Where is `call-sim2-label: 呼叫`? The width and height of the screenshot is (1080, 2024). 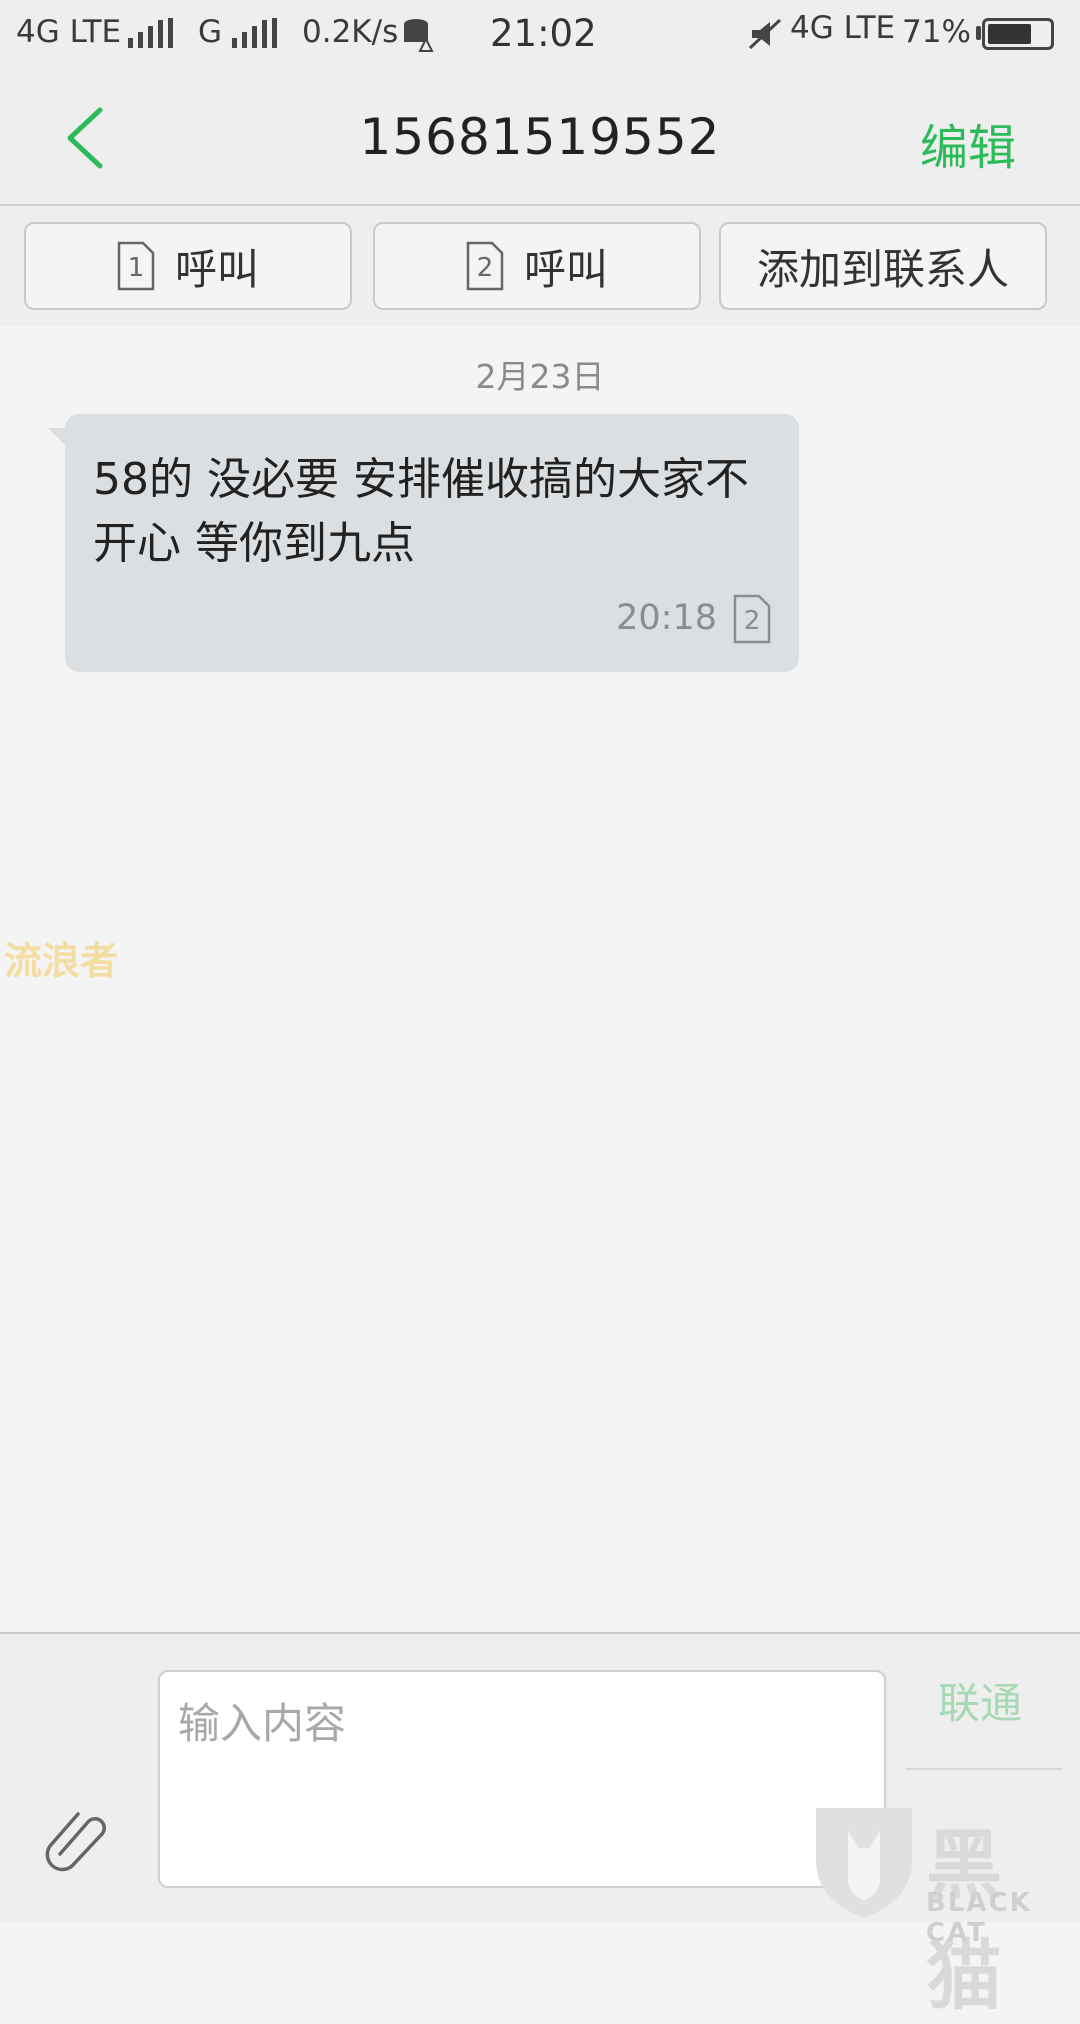 call-sim2-label: 呼叫 is located at coordinates (565, 269).